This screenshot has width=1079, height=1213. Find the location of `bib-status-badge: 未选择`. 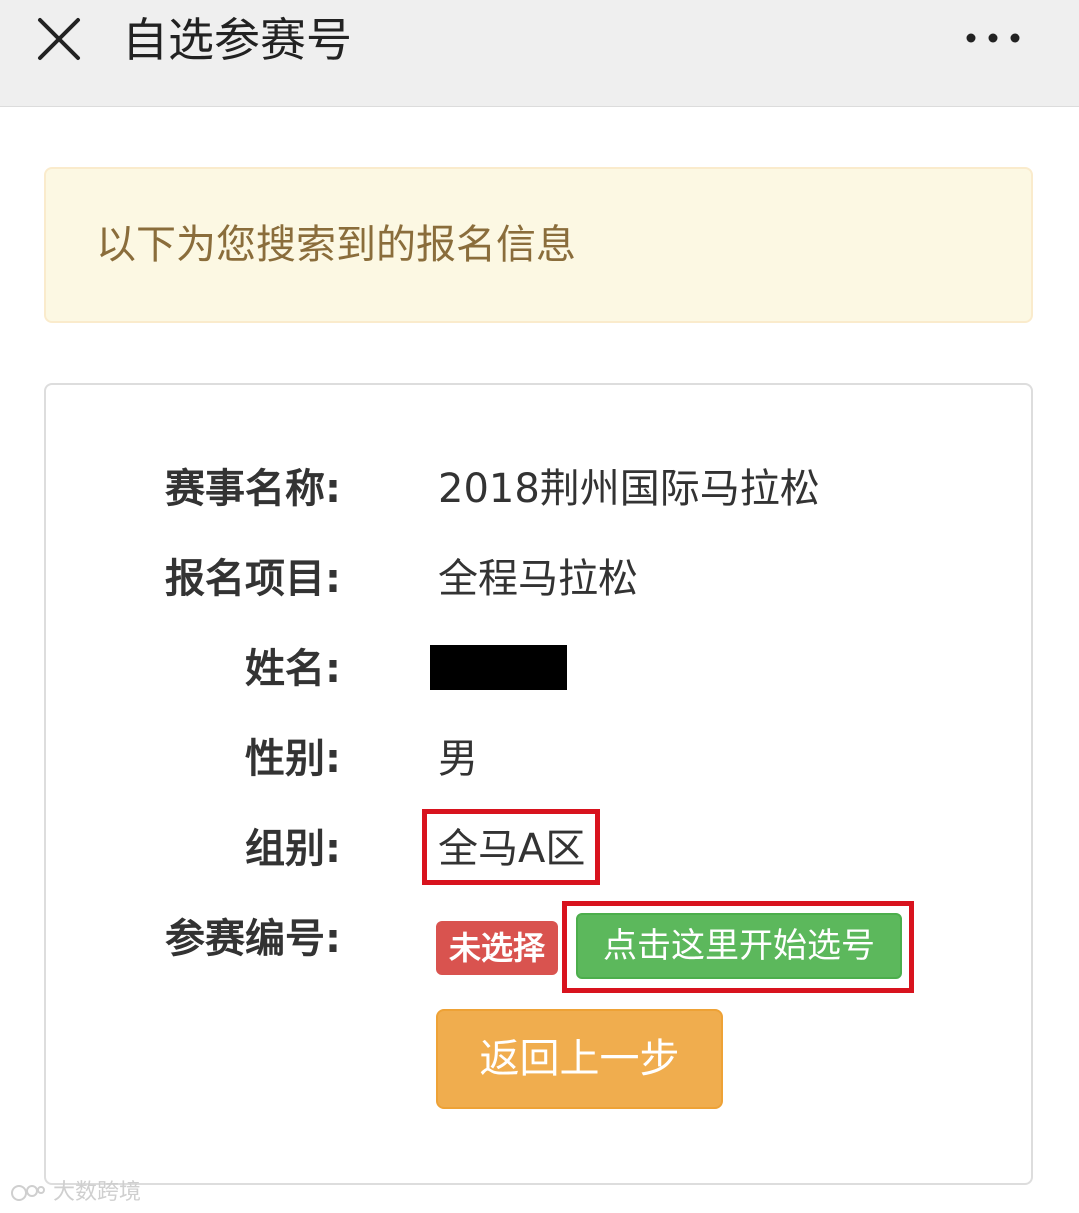

bib-status-badge: 未选择 is located at coordinates (497, 948).